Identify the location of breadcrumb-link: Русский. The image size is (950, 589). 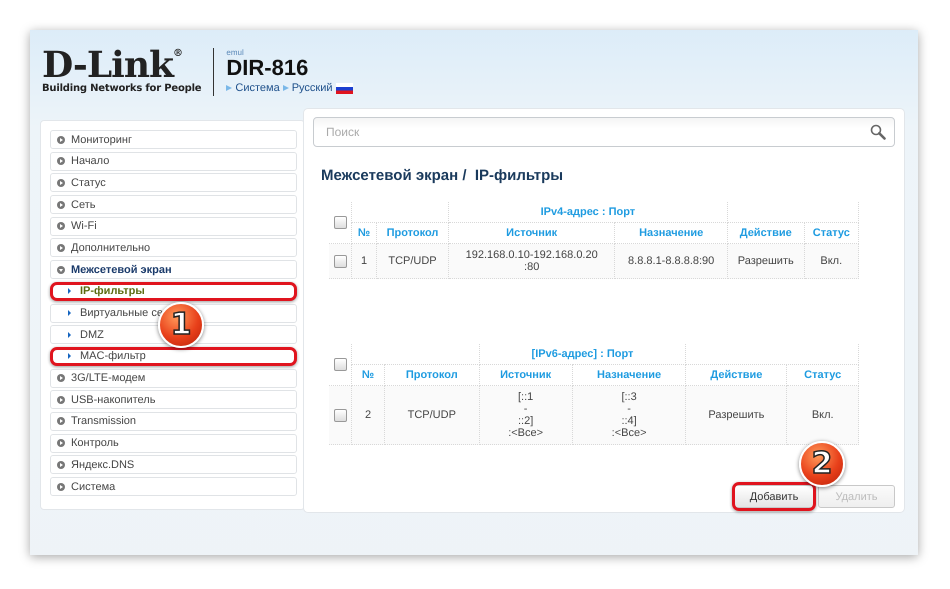
(312, 88).